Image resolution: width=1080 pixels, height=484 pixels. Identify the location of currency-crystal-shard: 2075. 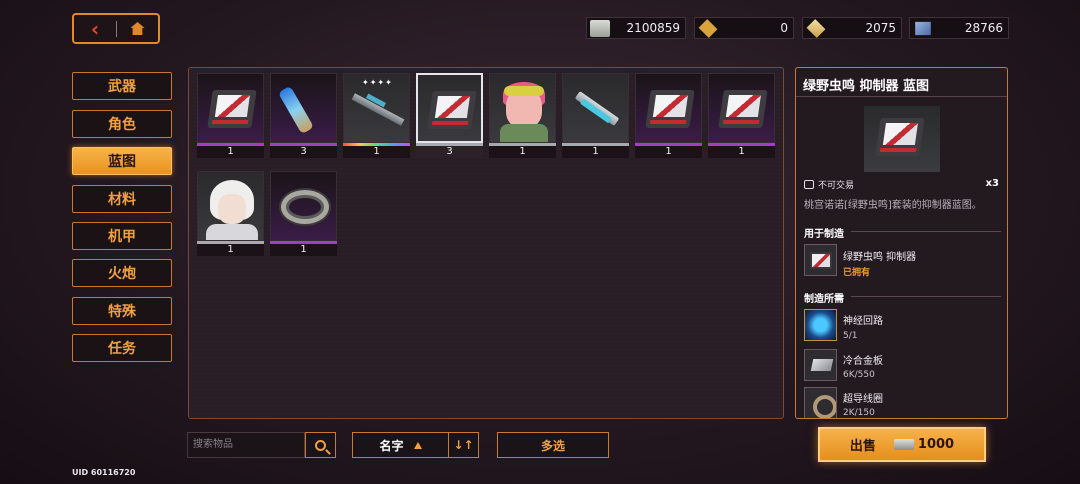
(852, 28).